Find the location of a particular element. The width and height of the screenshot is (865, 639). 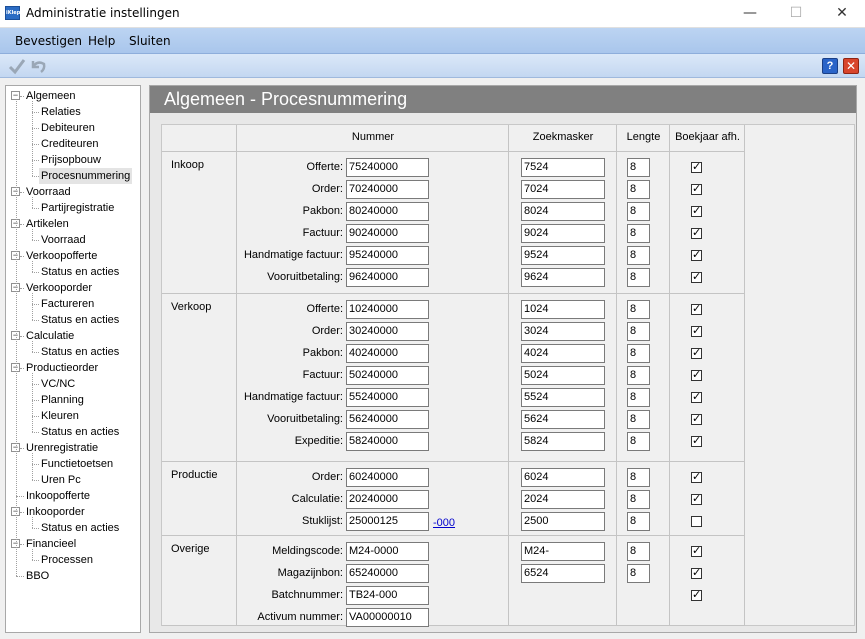

nummer-input: 30240000 is located at coordinates (387, 331).